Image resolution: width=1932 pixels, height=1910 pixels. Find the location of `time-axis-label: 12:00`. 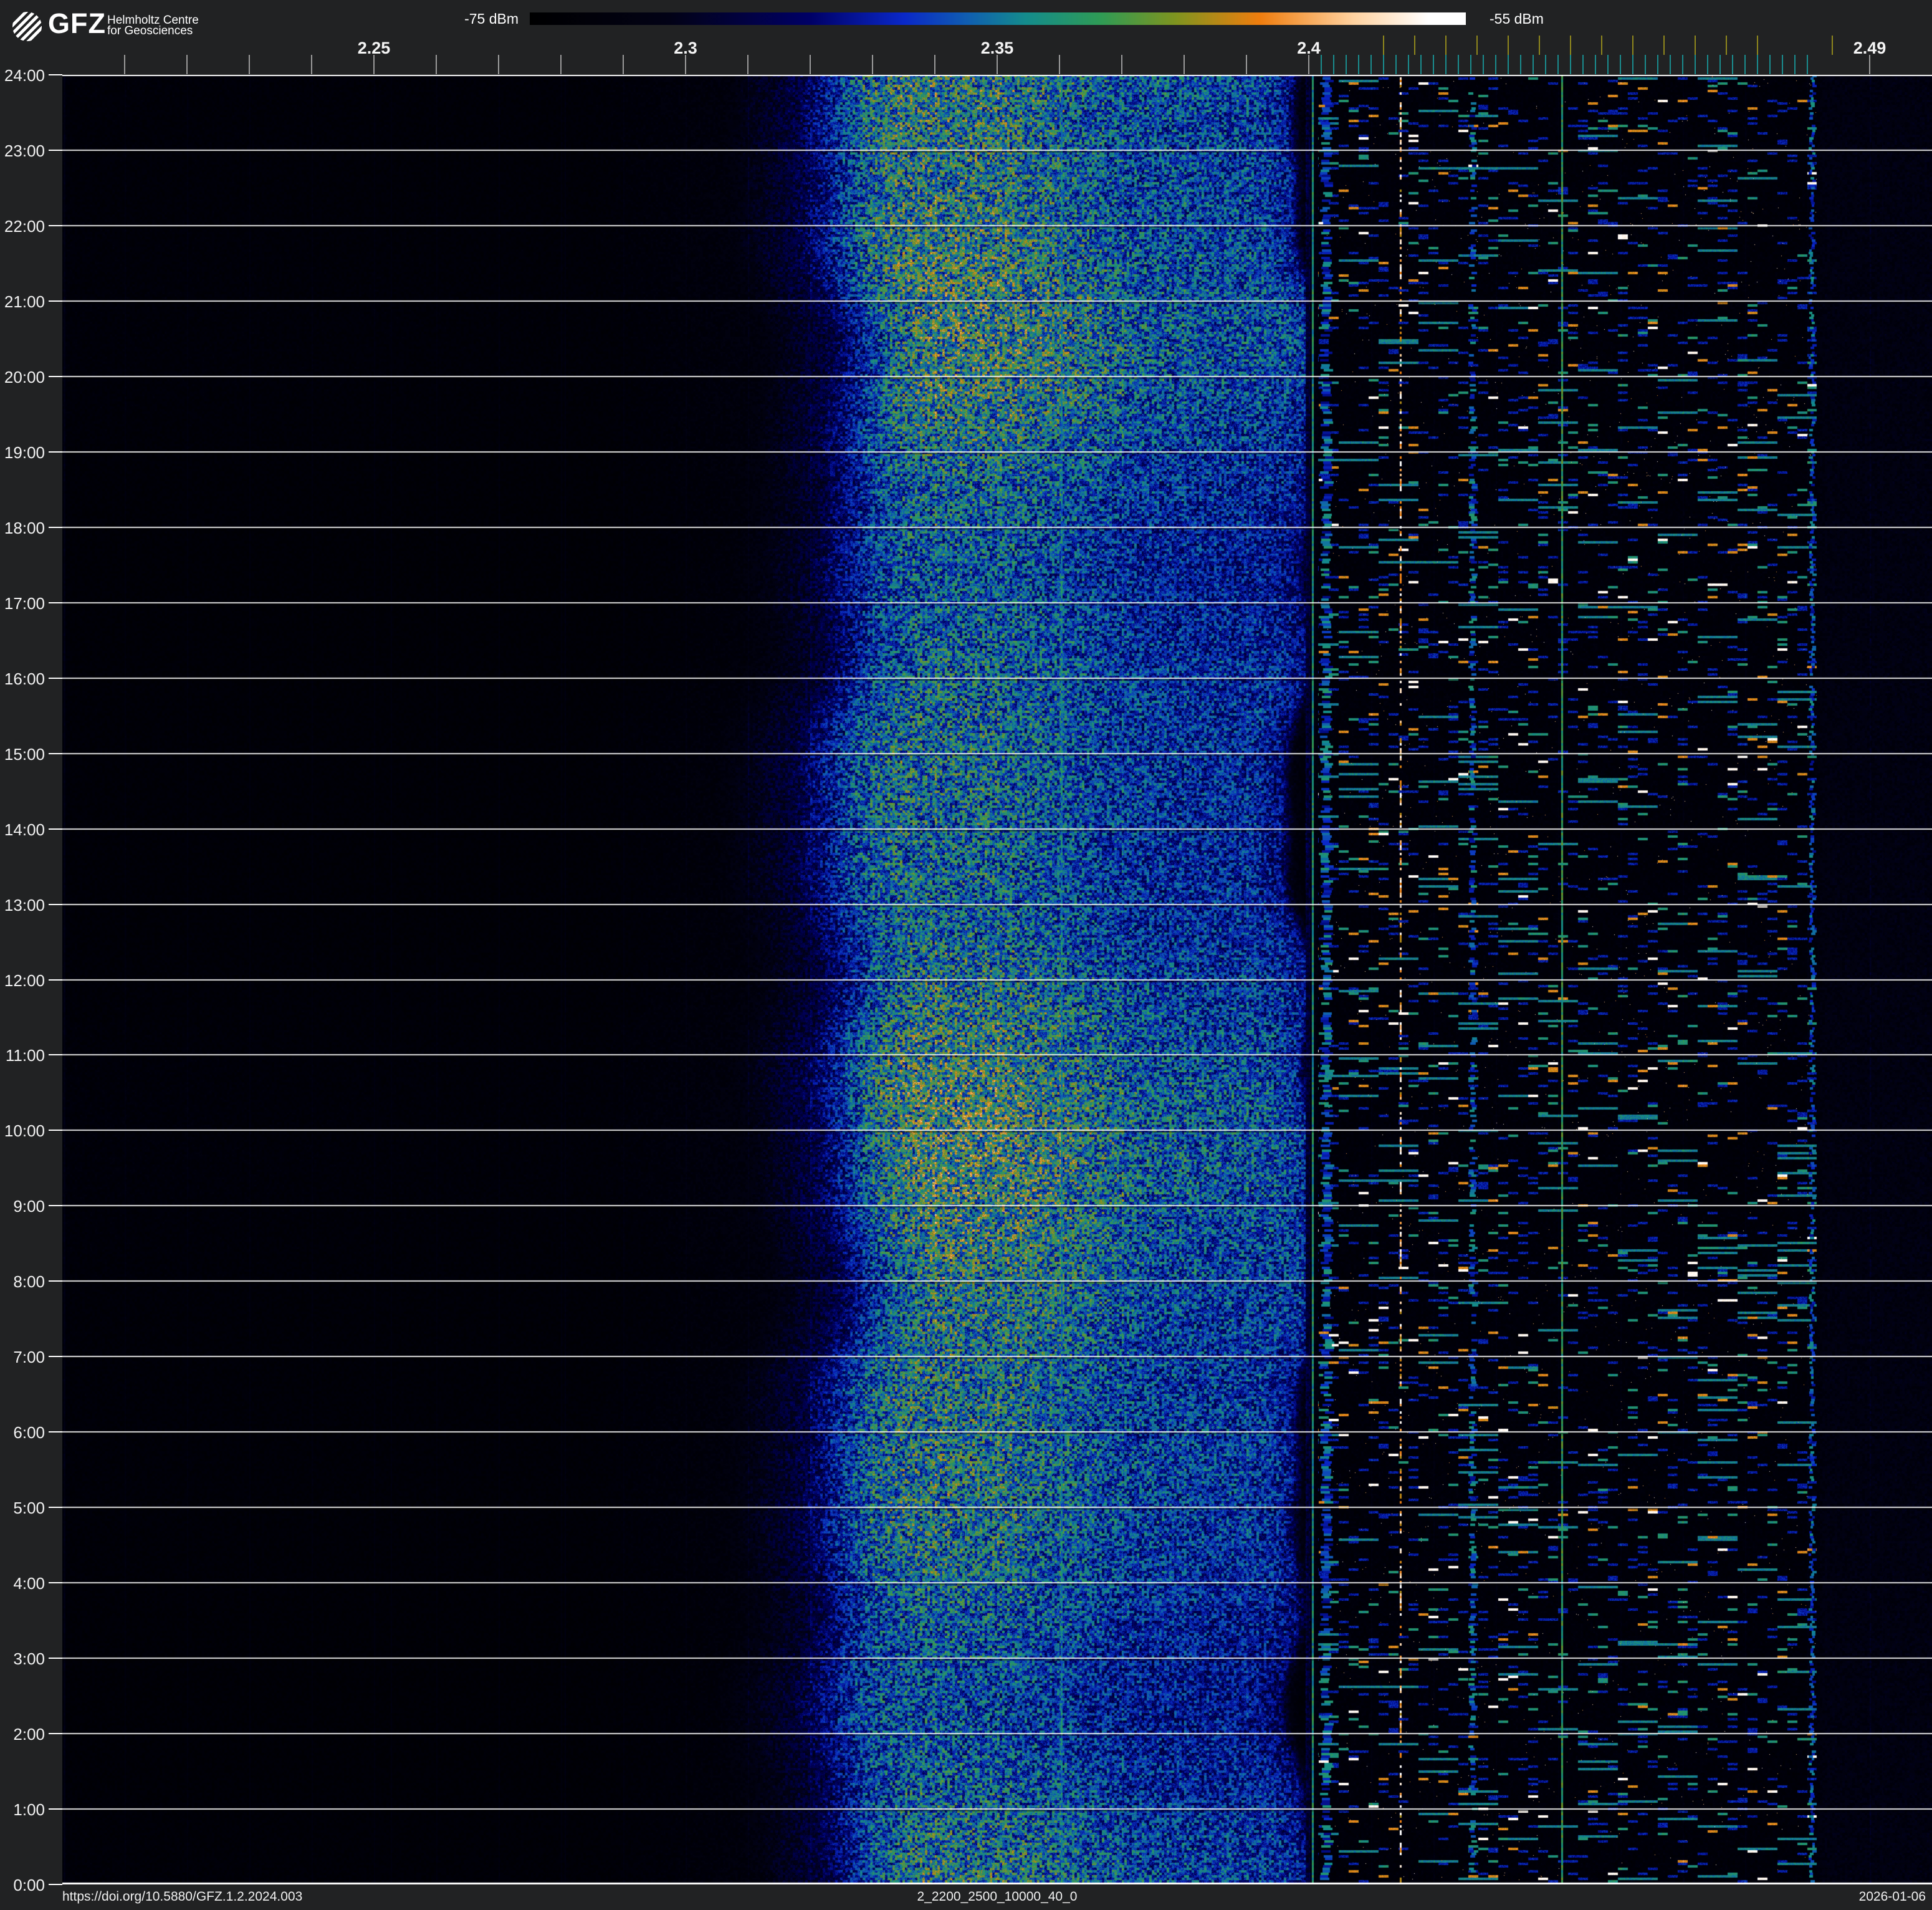

time-axis-label: 12:00 is located at coordinates (24, 980).